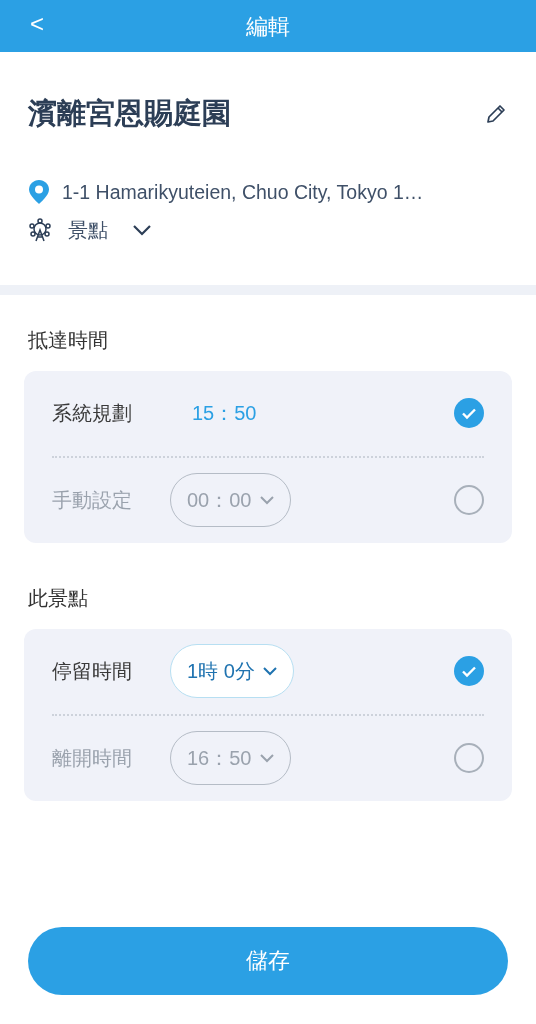 This screenshot has height=1024, width=536. What do you see at coordinates (92, 672) in the screenshot?
I see `option-label: 停留時間` at bounding box center [92, 672].